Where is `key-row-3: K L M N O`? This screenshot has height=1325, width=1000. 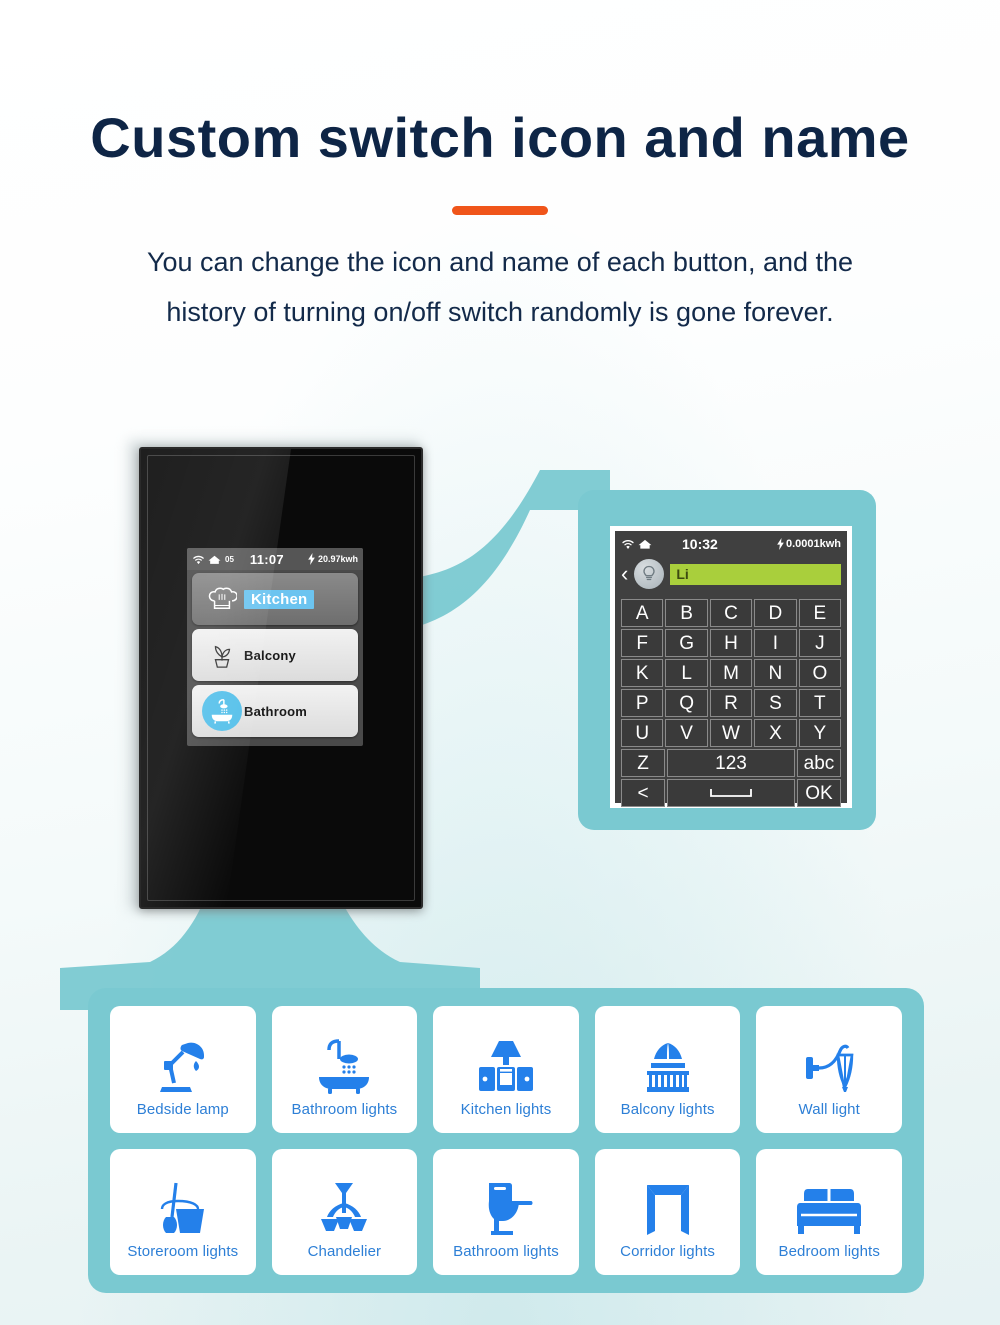
key-row-3: K L M N O is located at coordinates (731, 673).